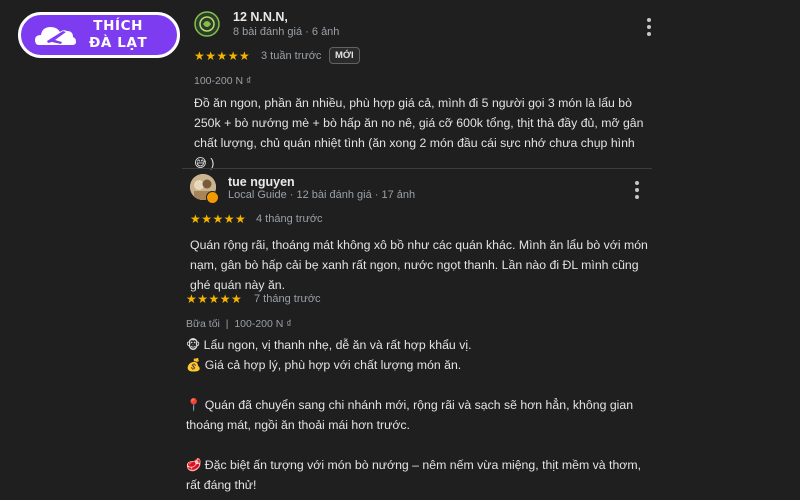 This screenshot has width=800, height=500. What do you see at coordinates (261, 182) in the screenshot?
I see `reviewer-name: tue nguyen` at bounding box center [261, 182].